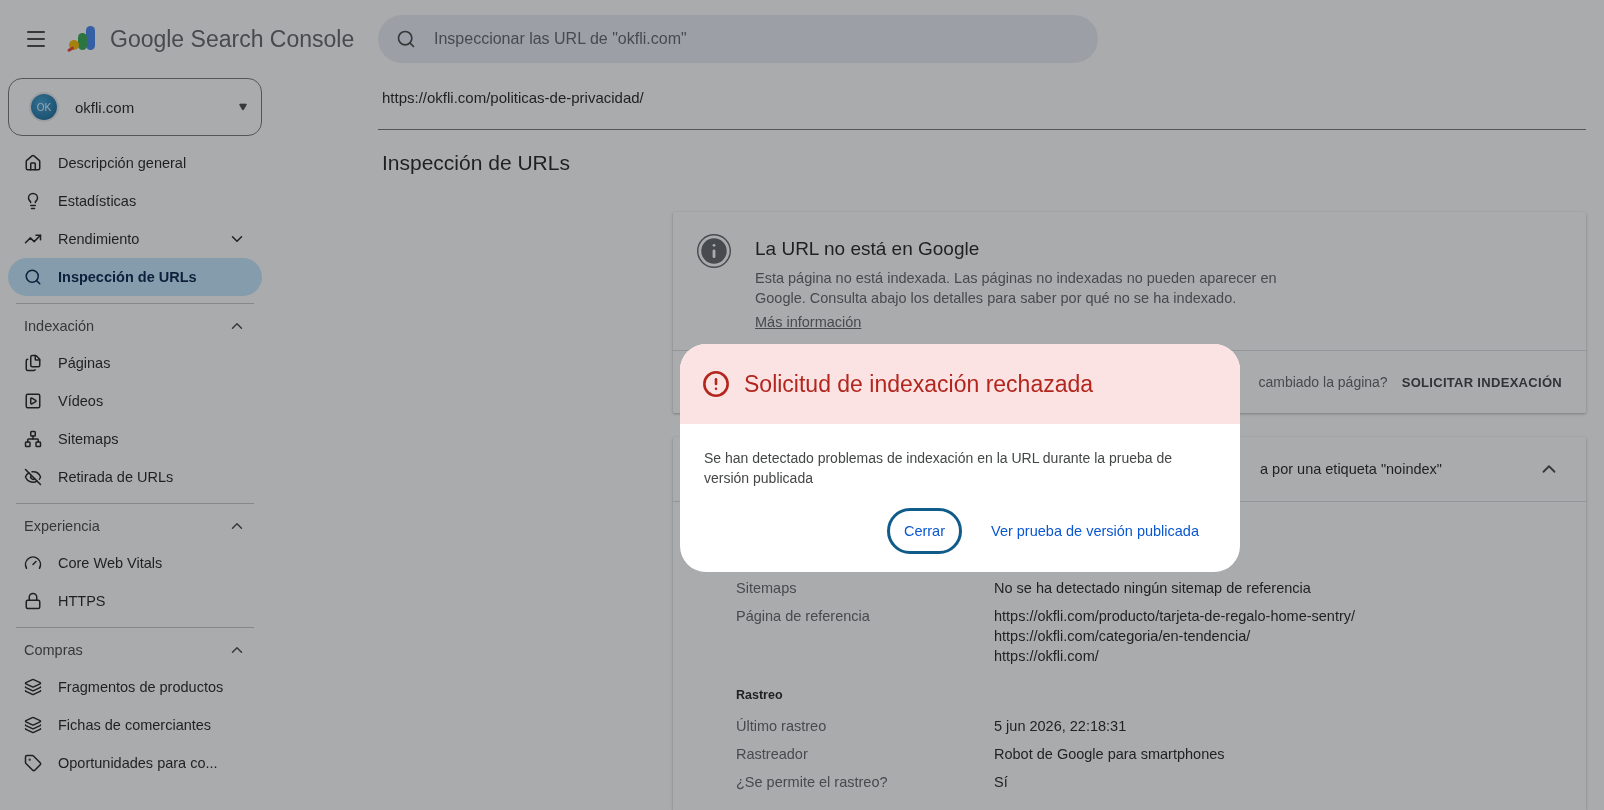 This screenshot has height=810, width=1604. Describe the element at coordinates (135, 650) in the screenshot. I see `section-header: Compras` at that location.